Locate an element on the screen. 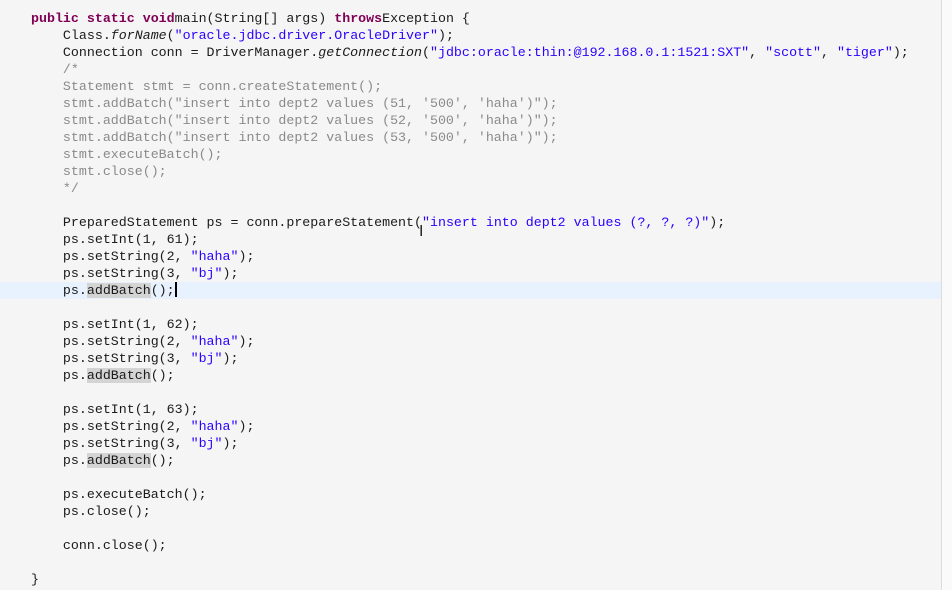  comment: Statement stmt = conn.createStatement(); is located at coordinates (207, 86).